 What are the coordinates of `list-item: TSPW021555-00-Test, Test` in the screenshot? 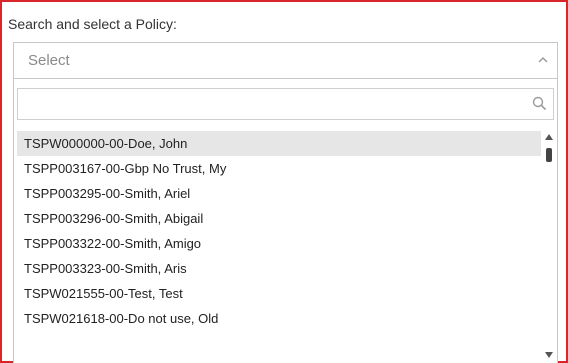 It's located at (279, 293).